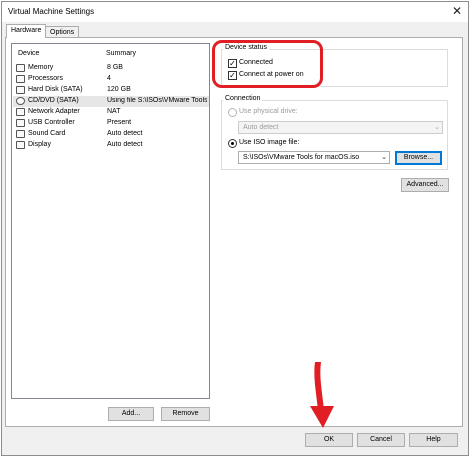  I want to click on display-icon, so click(20, 145).